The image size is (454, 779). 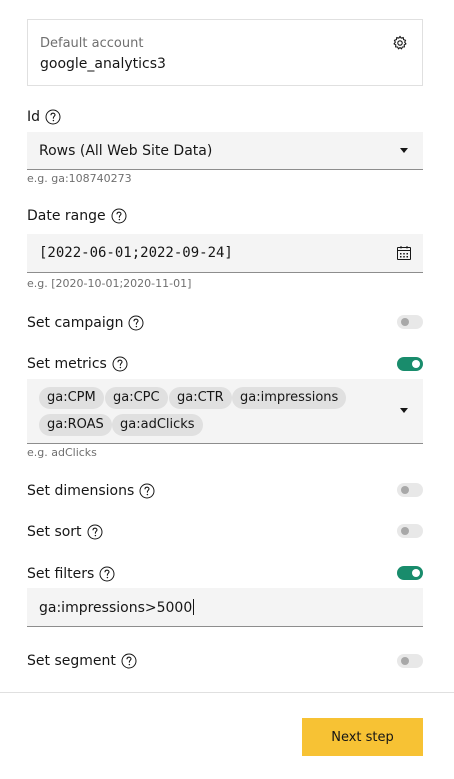 What do you see at coordinates (225, 151) in the screenshot?
I see `id-select: Rows (All Web Site Data)` at bounding box center [225, 151].